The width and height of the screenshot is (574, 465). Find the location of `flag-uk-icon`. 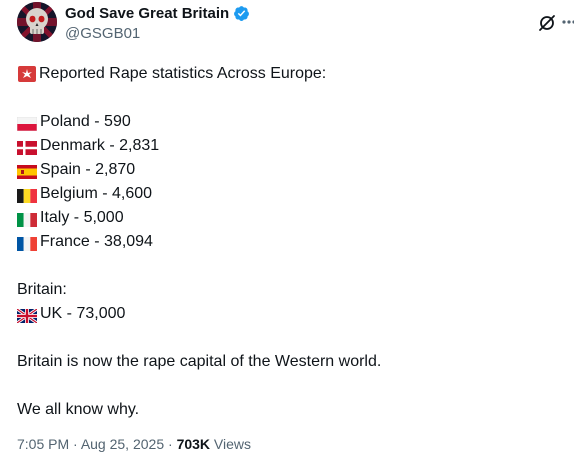

flag-uk-icon is located at coordinates (27, 316).